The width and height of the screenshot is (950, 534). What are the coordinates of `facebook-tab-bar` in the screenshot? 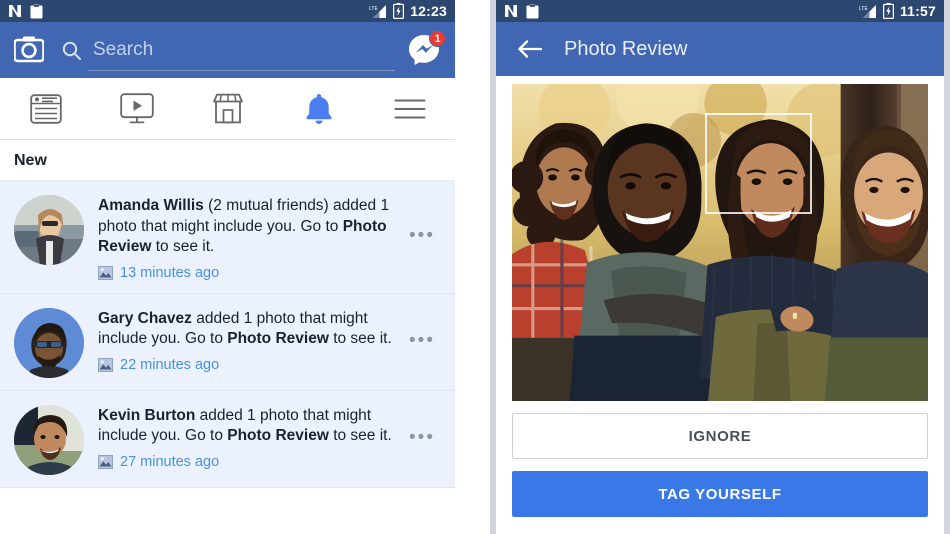 It's located at (227, 109).